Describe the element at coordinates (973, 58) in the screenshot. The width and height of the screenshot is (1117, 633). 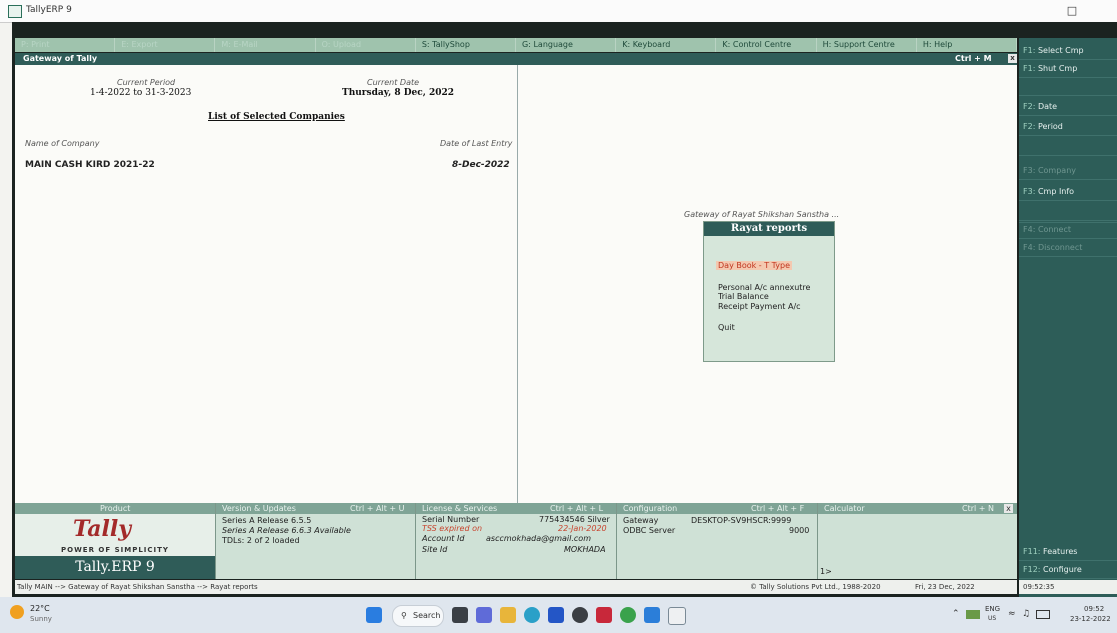
I see `gateway-shortcut: Ctrl + M` at that location.